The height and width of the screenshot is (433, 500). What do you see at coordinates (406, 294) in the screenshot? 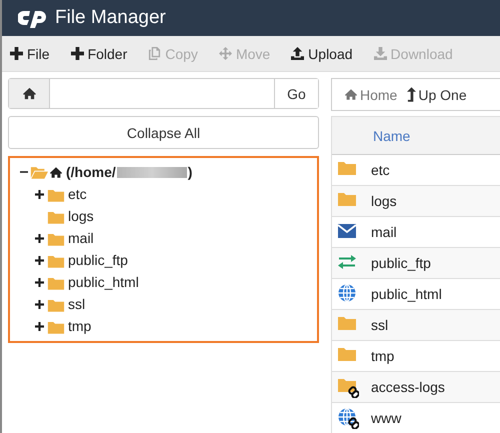
I see `file-name: public_html` at bounding box center [406, 294].